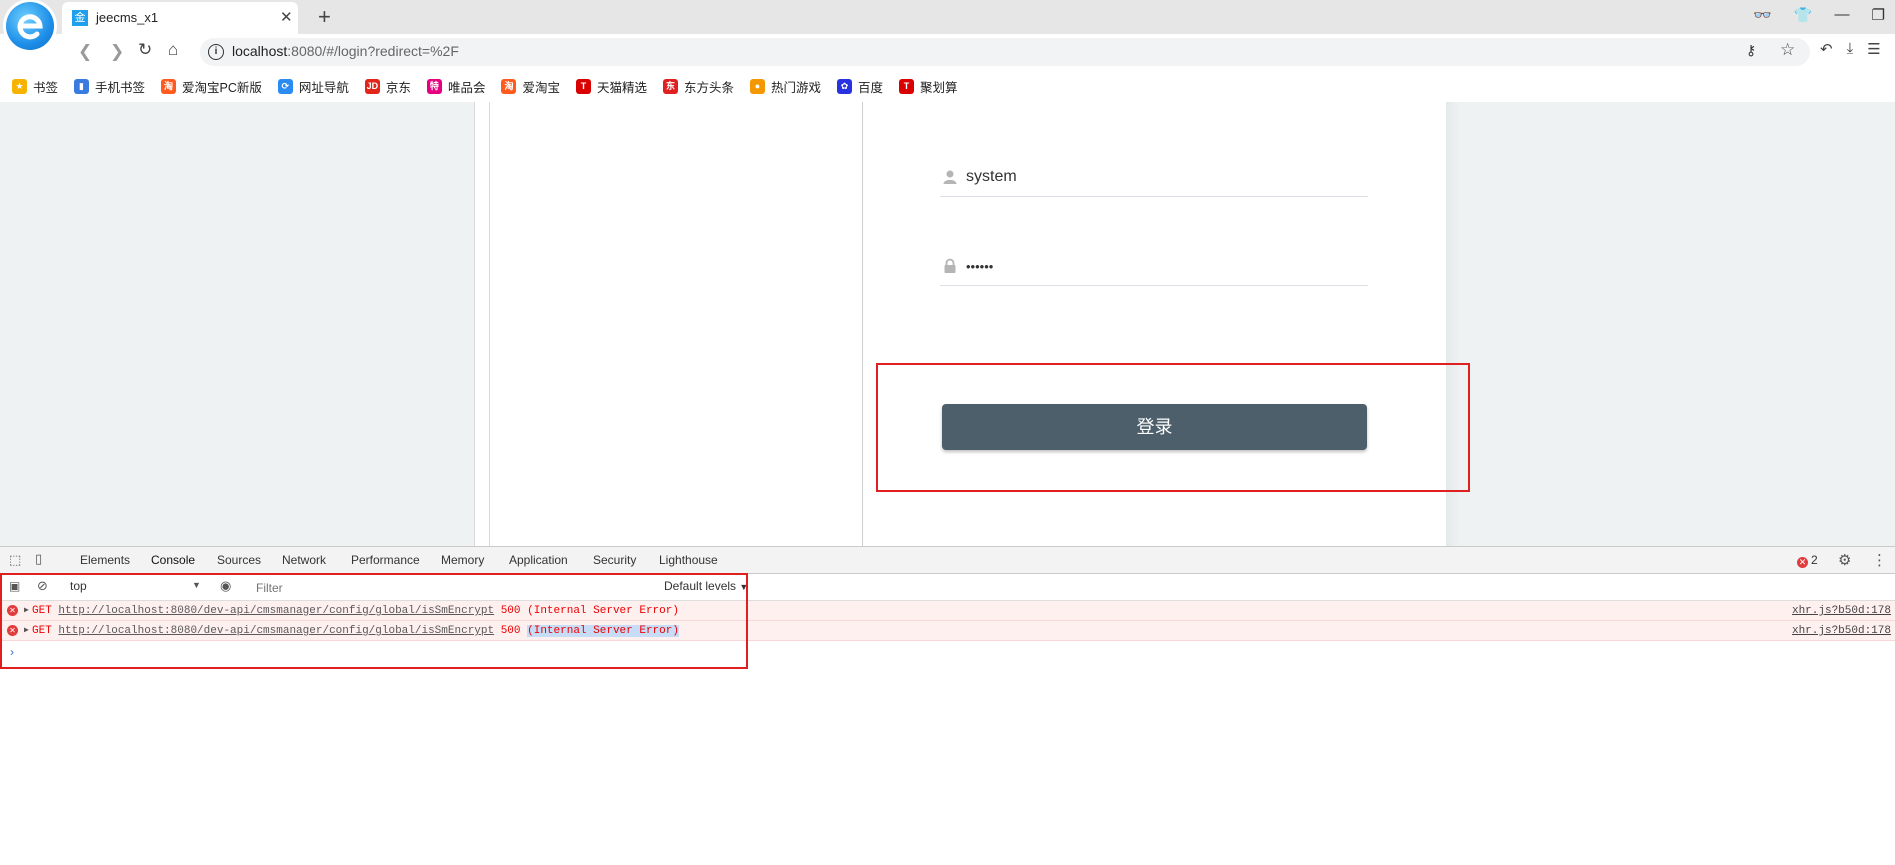 This screenshot has height=865, width=1895. I want to click on undo-icon: ↶, so click(1826, 49).